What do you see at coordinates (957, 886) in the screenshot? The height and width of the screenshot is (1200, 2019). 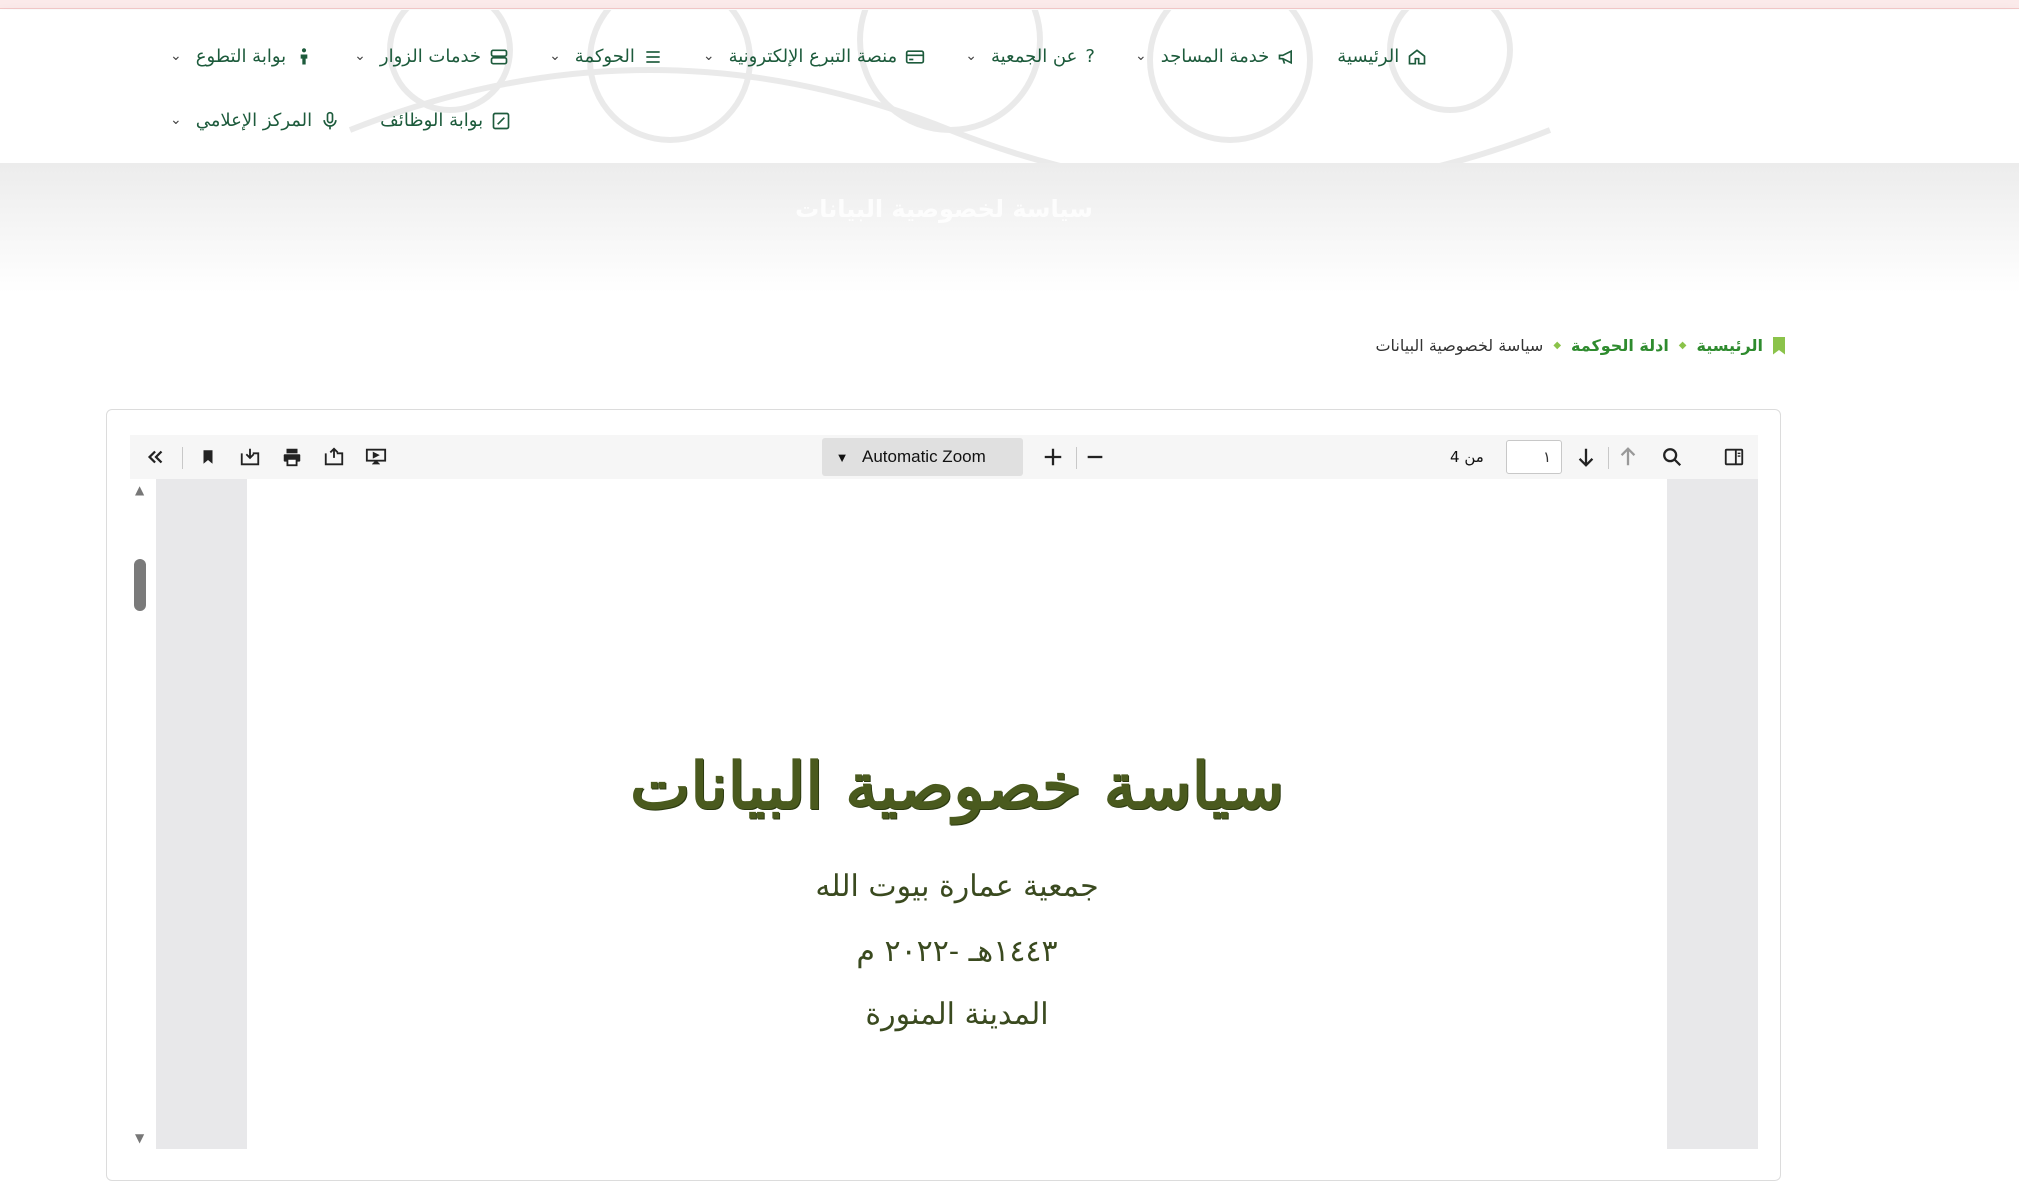 I see `document-organization: جمعية عمارة بيوت الله` at bounding box center [957, 886].